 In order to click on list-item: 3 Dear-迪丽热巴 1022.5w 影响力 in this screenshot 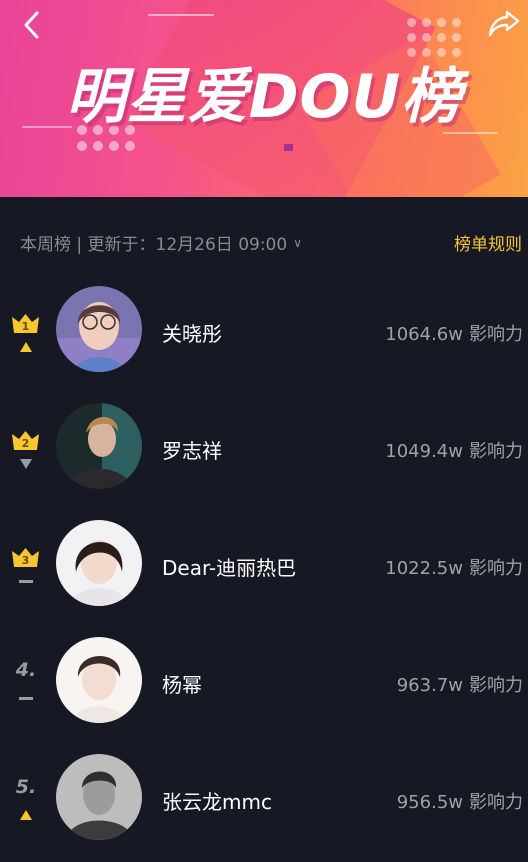, I will do `click(264, 562)`.